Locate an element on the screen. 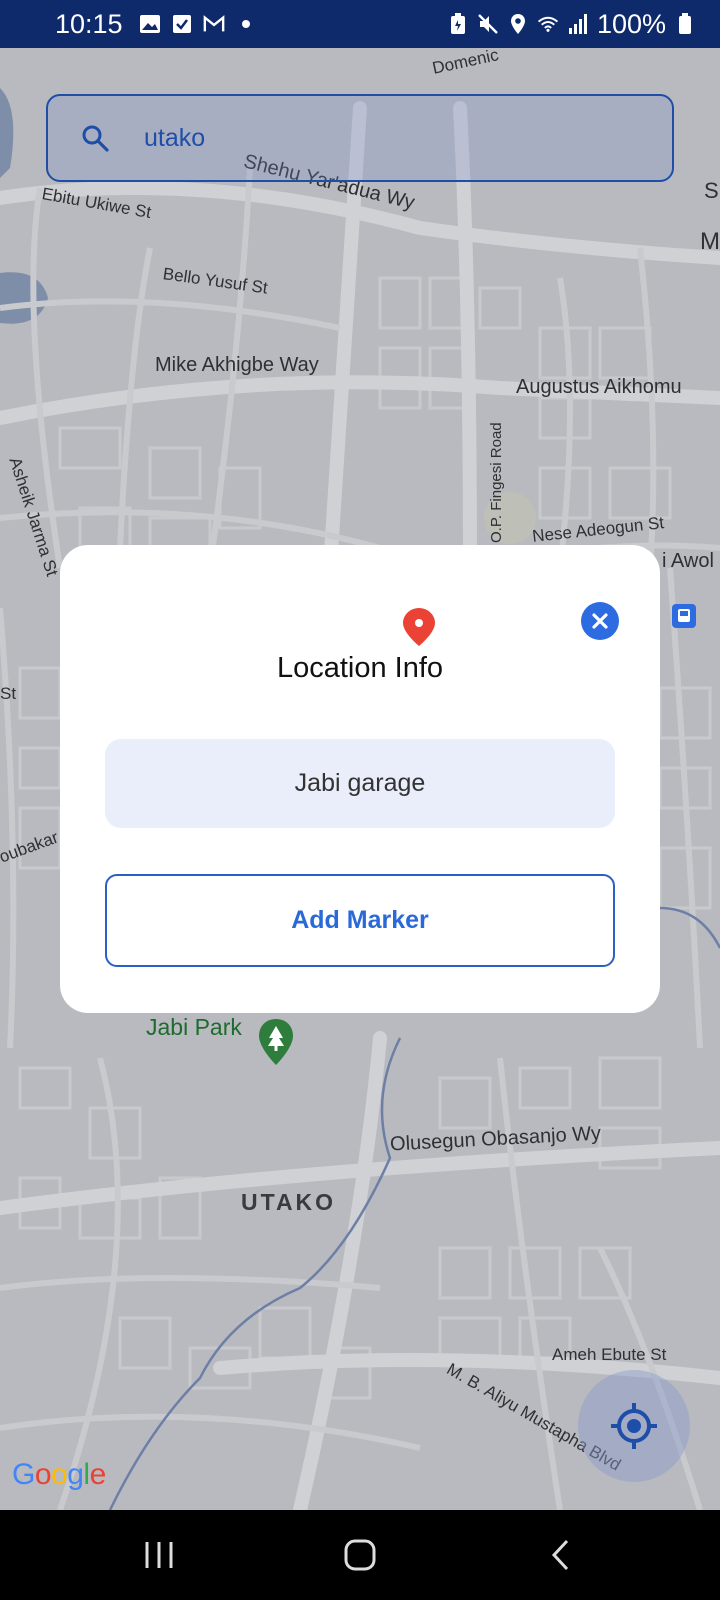 This screenshot has height=1600, width=720. clock: 10:15 is located at coordinates (89, 23).